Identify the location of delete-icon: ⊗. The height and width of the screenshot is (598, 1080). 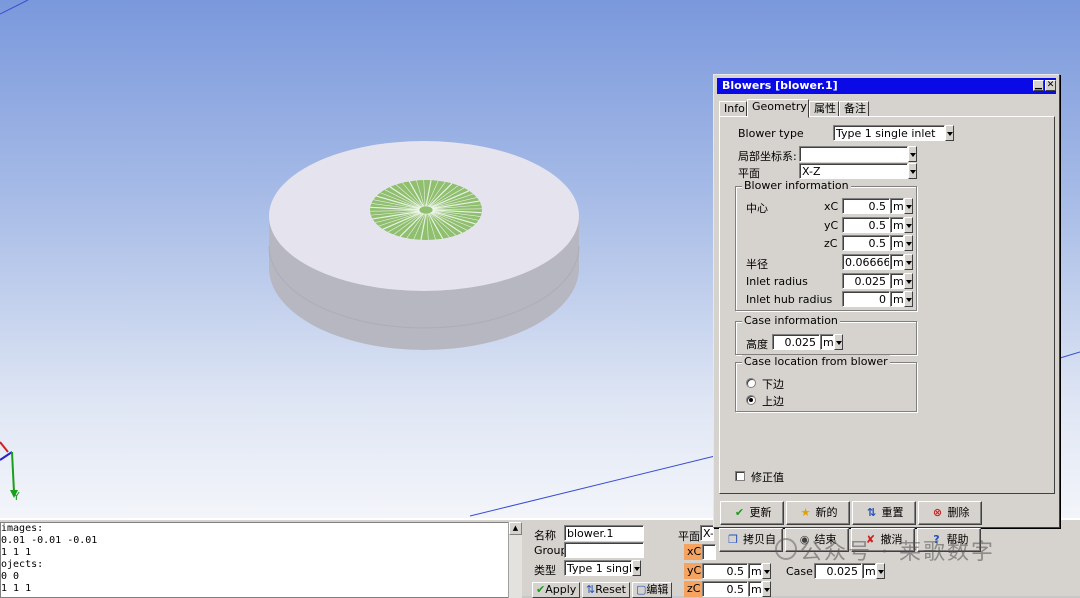
(937, 512).